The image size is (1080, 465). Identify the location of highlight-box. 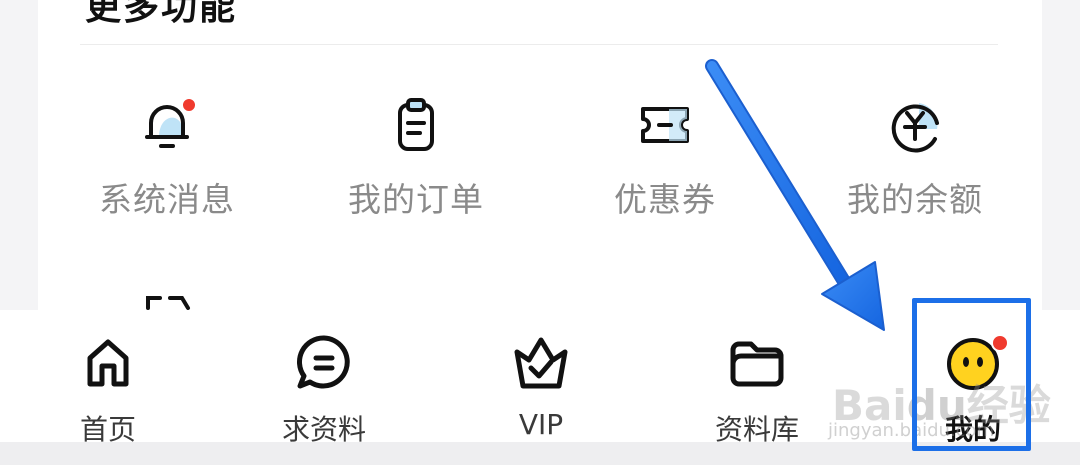
(971, 374).